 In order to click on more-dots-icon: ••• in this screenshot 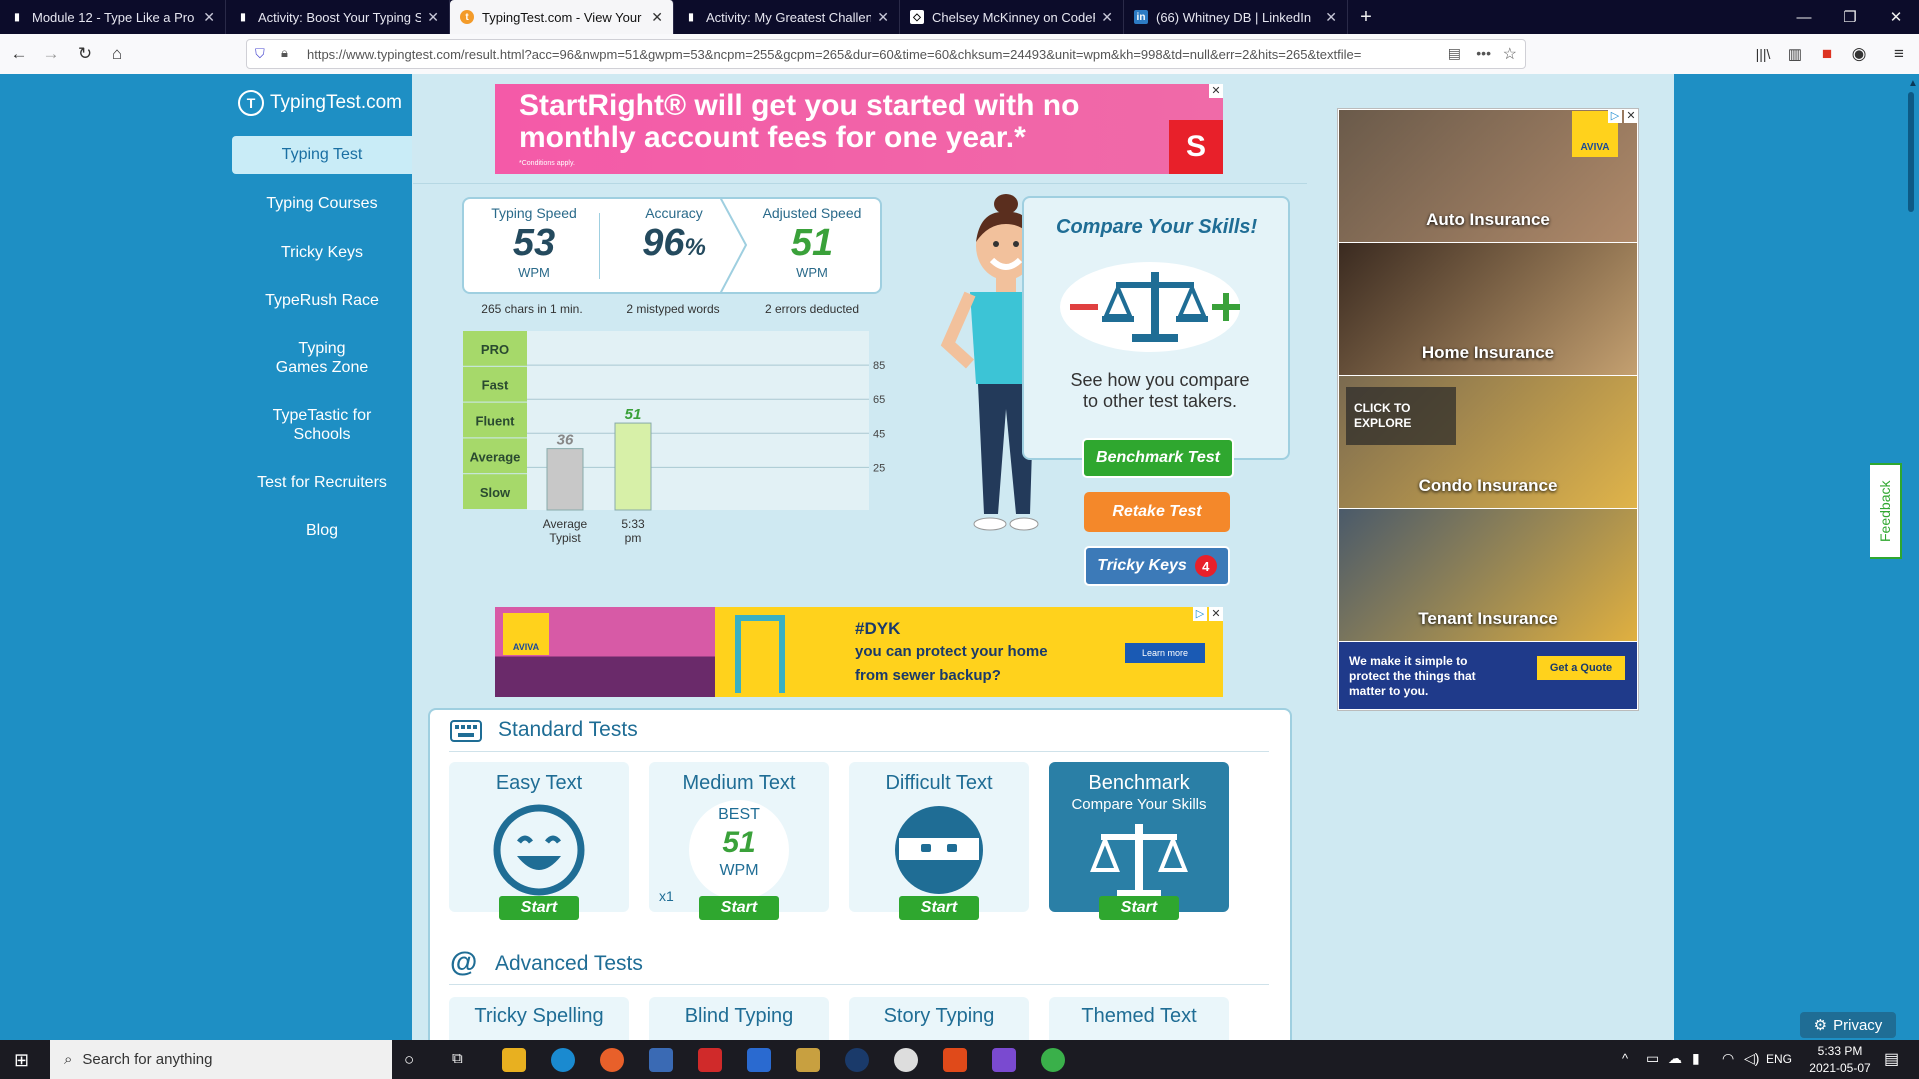, I will do `click(1483, 53)`.